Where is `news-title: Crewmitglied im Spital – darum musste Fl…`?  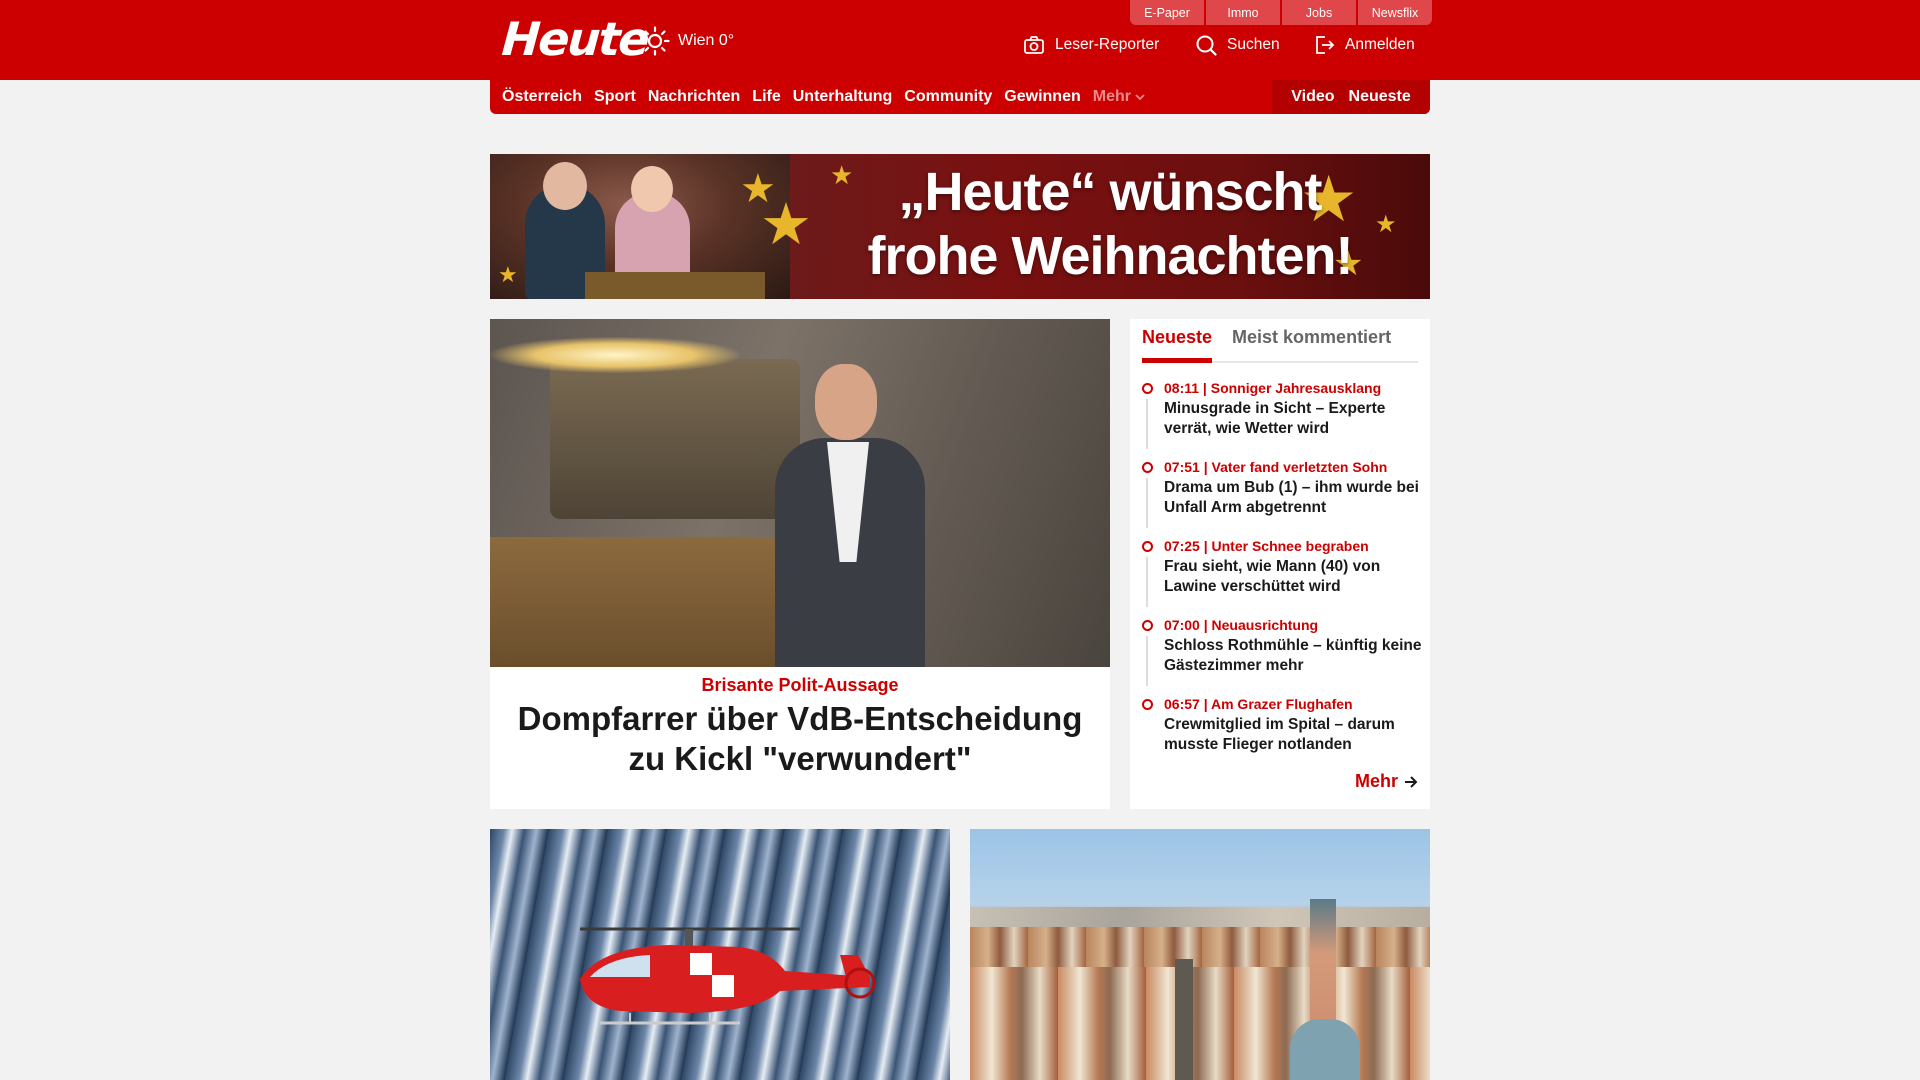 news-title: Crewmitglied im Spital – darum musste Fl… is located at coordinates (1293, 735).